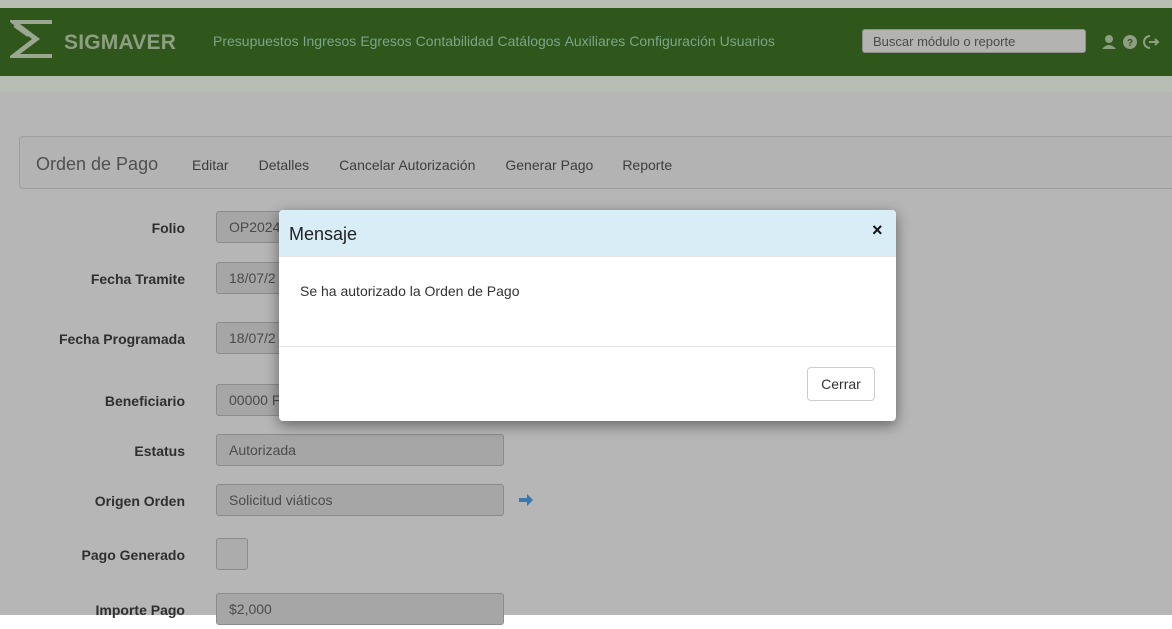 Image resolution: width=1172 pixels, height=629 pixels. What do you see at coordinates (284, 165) in the screenshot?
I see `detalles-link: Detalles` at bounding box center [284, 165].